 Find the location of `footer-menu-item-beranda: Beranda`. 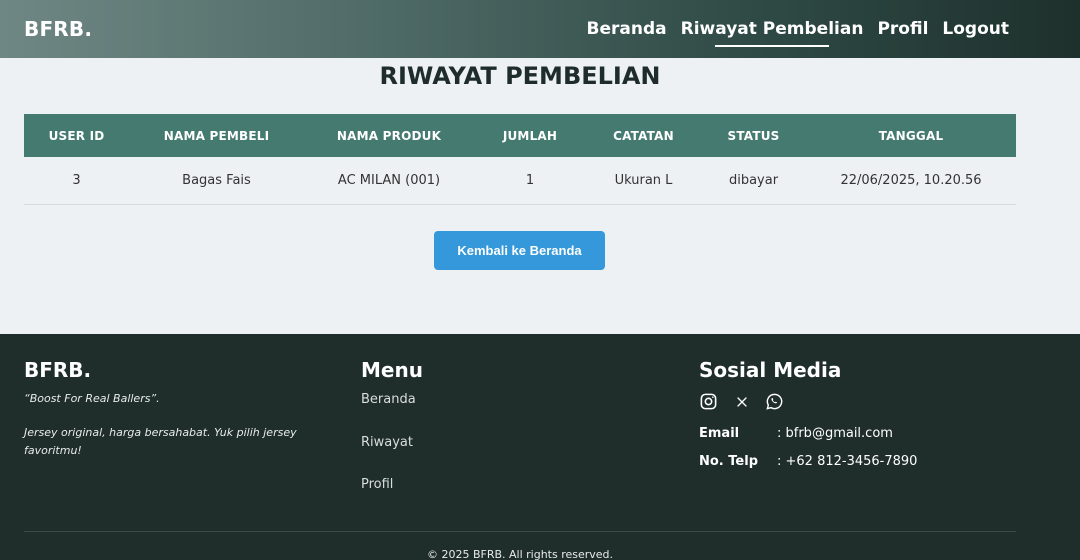

footer-menu-item-beranda: Beranda is located at coordinates (388, 399).